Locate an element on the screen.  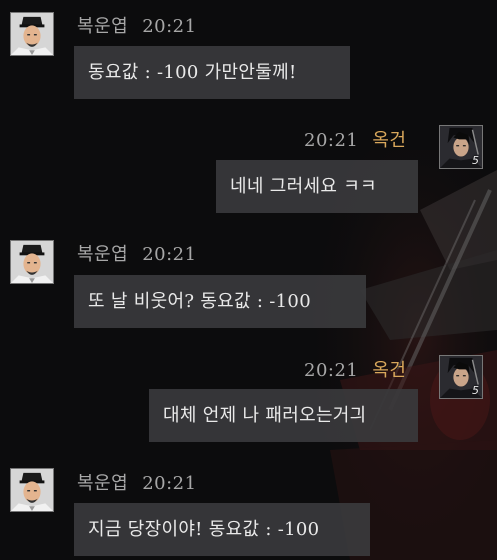
message-bubble: 지금 당장이야! 동요값 : -100 is located at coordinates (222, 529).